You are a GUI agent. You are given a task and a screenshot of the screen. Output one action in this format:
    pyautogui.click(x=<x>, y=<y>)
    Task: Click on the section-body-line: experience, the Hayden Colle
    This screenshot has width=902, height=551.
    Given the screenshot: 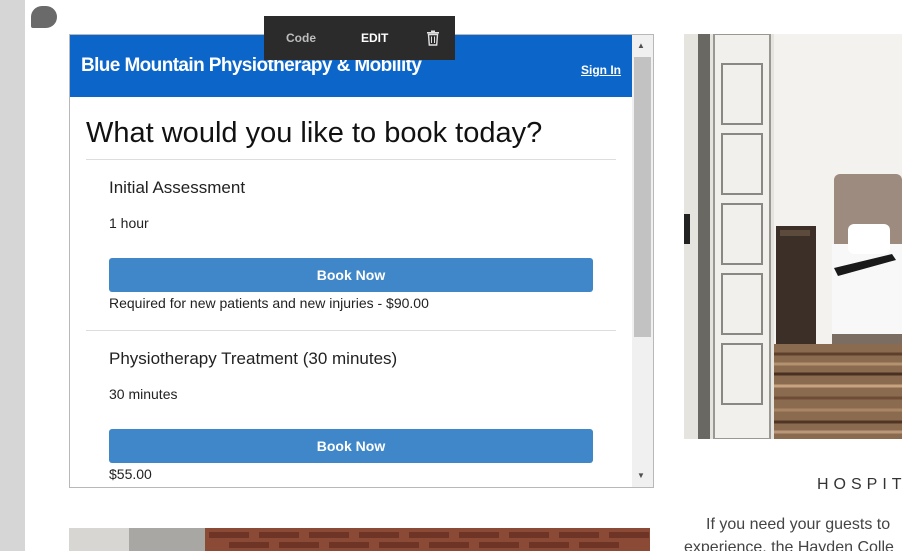 What is the action you would take?
    pyautogui.click(x=789, y=545)
    